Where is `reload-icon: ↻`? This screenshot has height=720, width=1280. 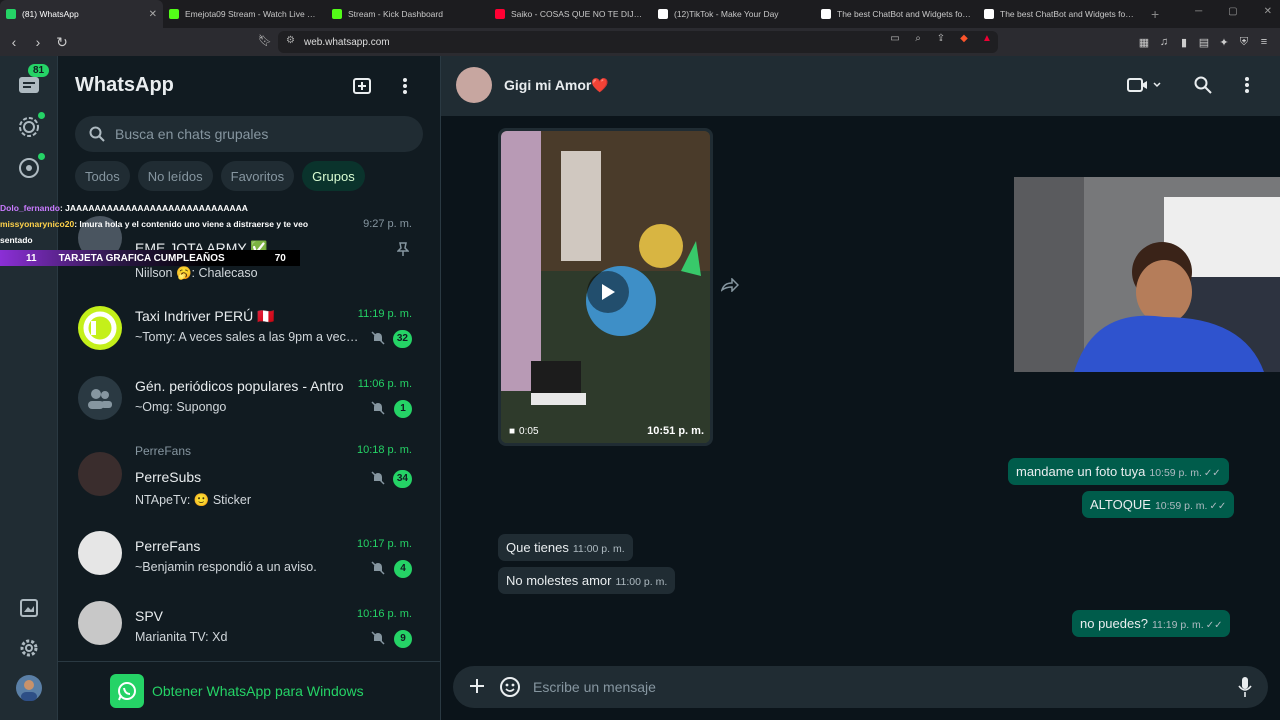 reload-icon: ↻ is located at coordinates (62, 42).